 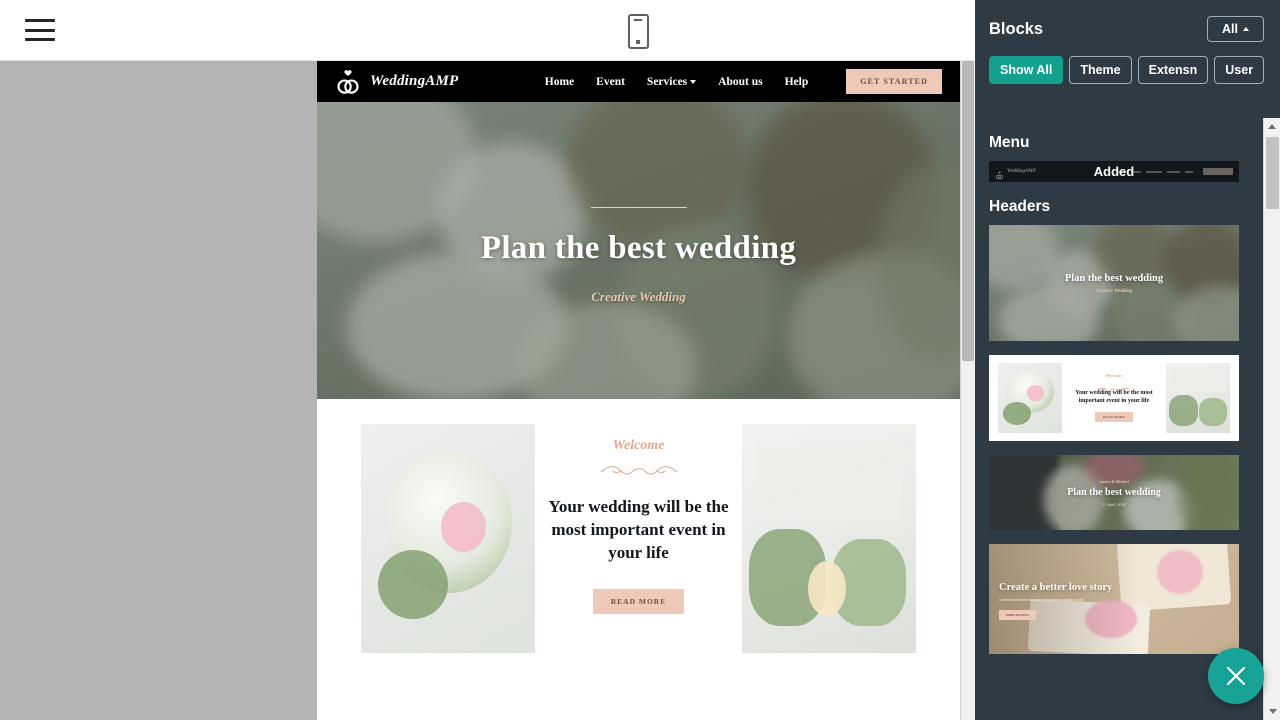 I want to click on wedding-rings-heart-icon, so click(x=348, y=82).